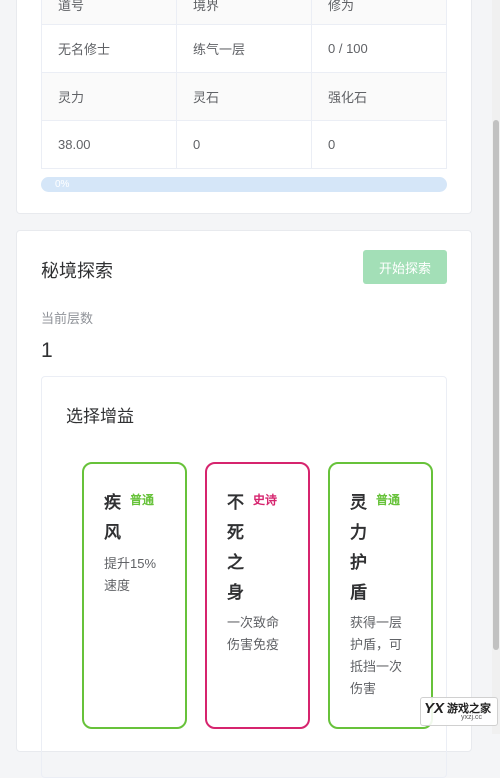  Describe the element at coordinates (378, 96) in the screenshot. I see `header-enhance-stones: 强化石` at that location.